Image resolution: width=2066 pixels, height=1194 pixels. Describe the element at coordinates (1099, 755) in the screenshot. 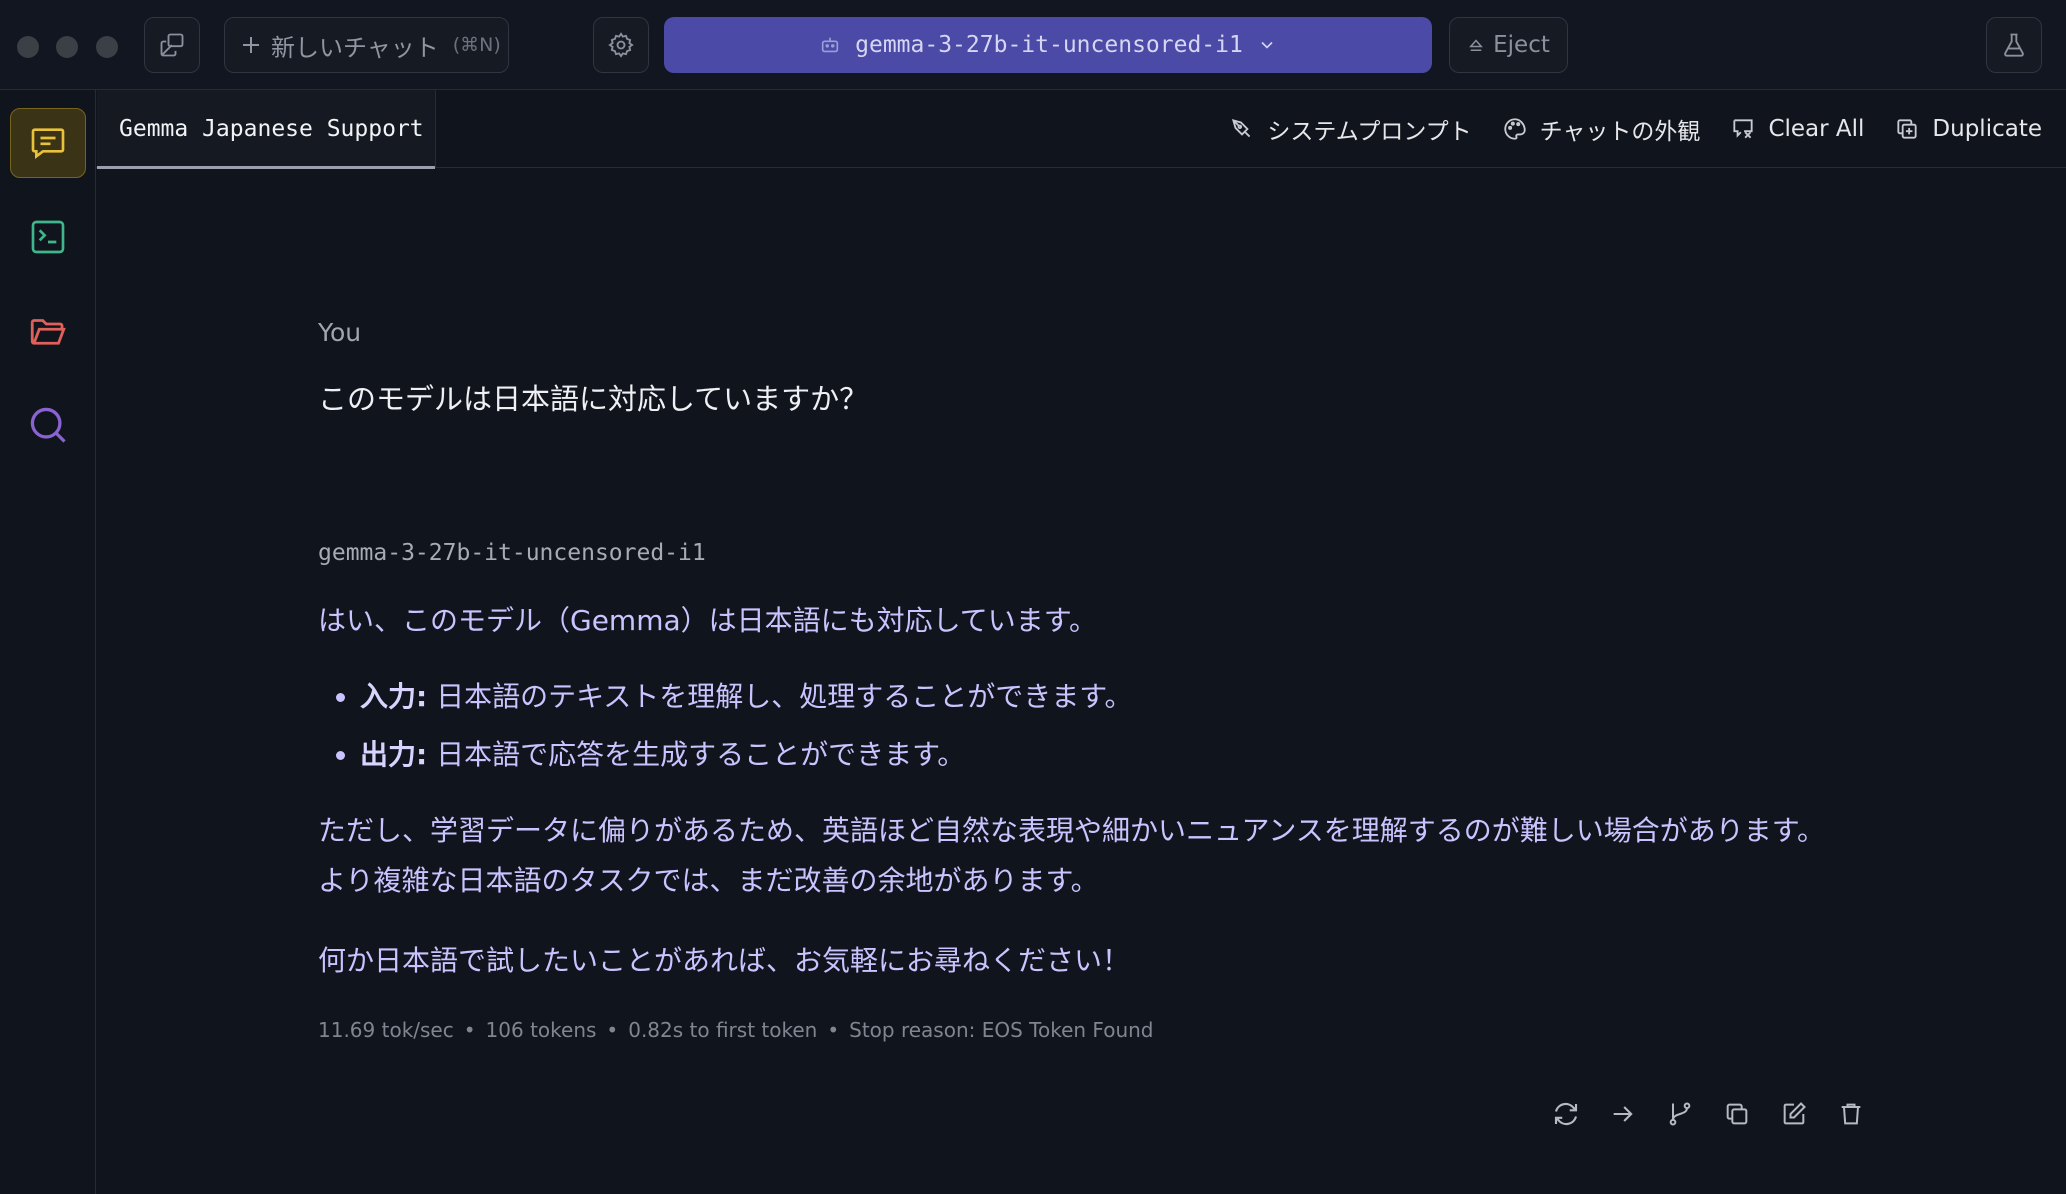

I see `list-item: 出力: 日本語で応答を生成することができます。` at that location.